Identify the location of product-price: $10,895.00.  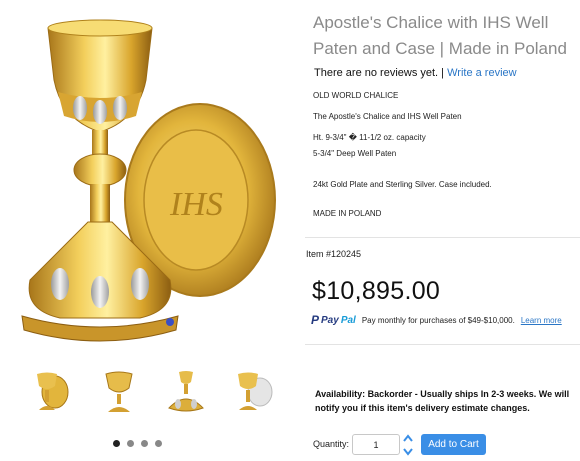
(376, 291).